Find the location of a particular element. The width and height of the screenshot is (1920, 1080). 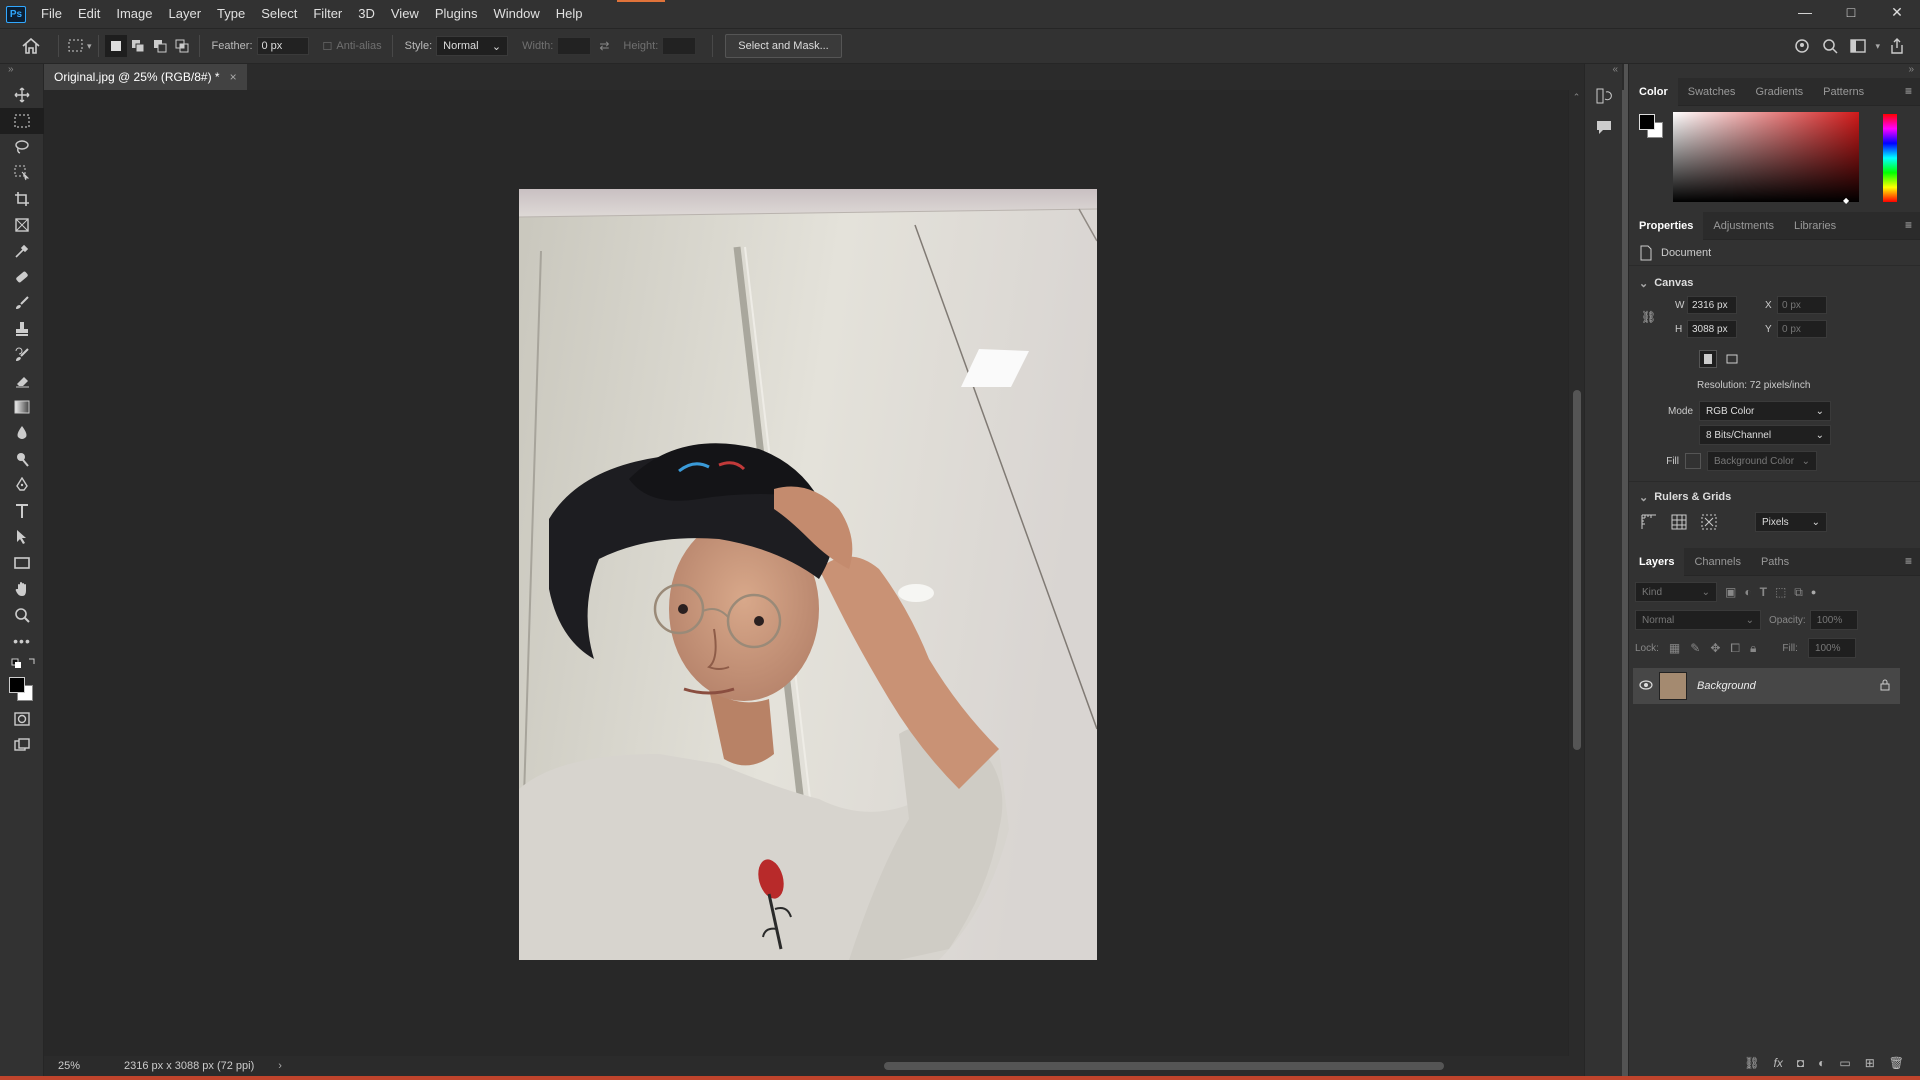

filter-smart-object-icon: ⧉ is located at coordinates (1798, 592).